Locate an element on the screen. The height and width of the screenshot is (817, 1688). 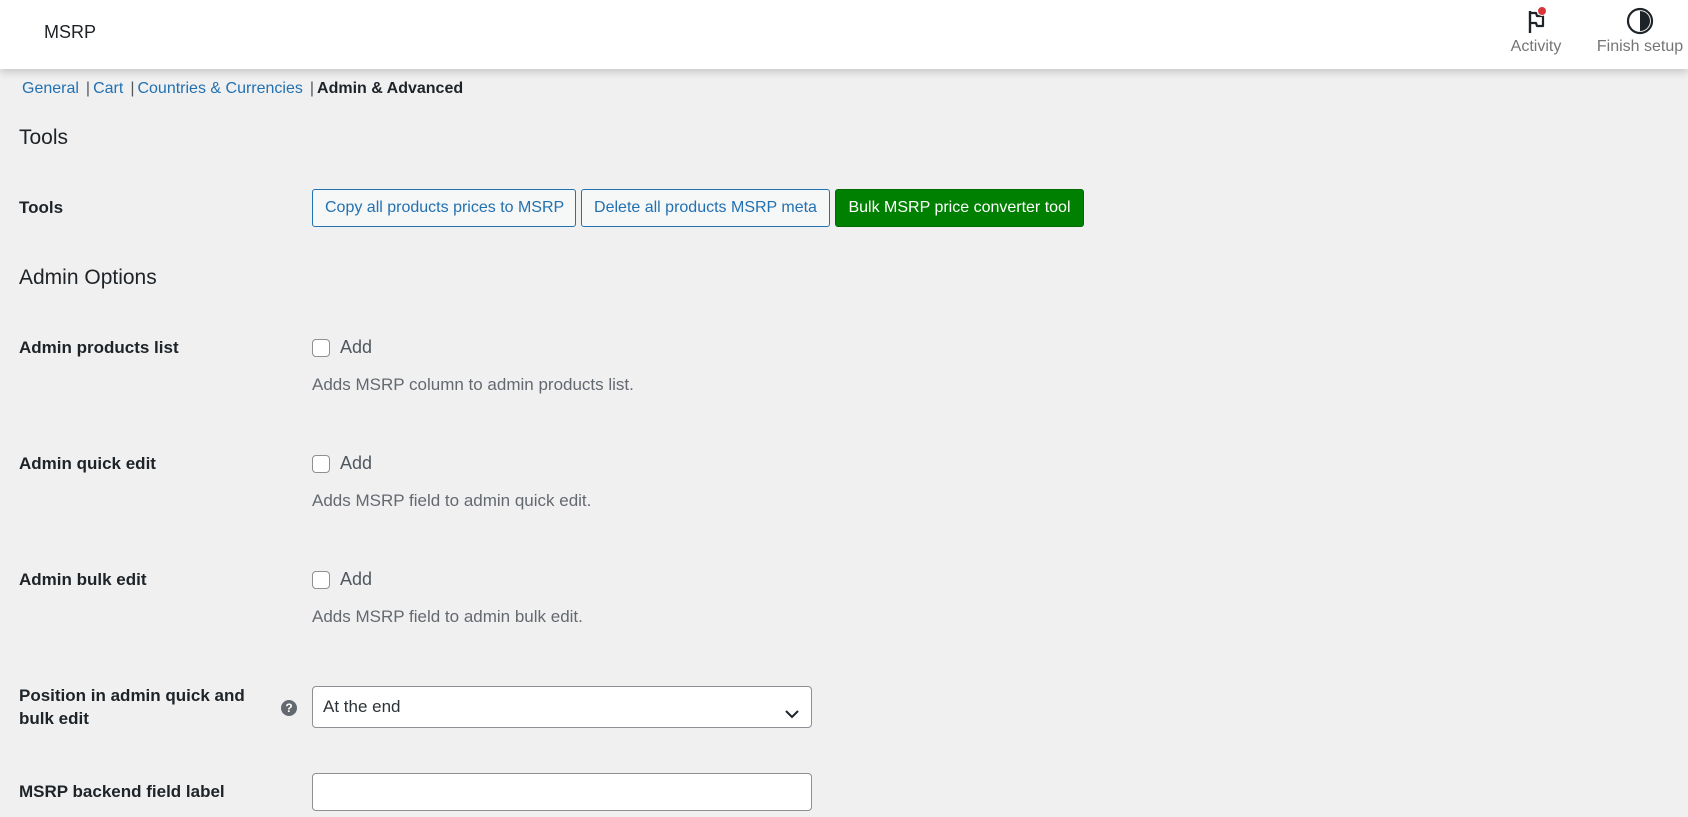
admin-bulk-edit-description: Adds MSRP field to admin bulk edit. is located at coordinates (447, 616).